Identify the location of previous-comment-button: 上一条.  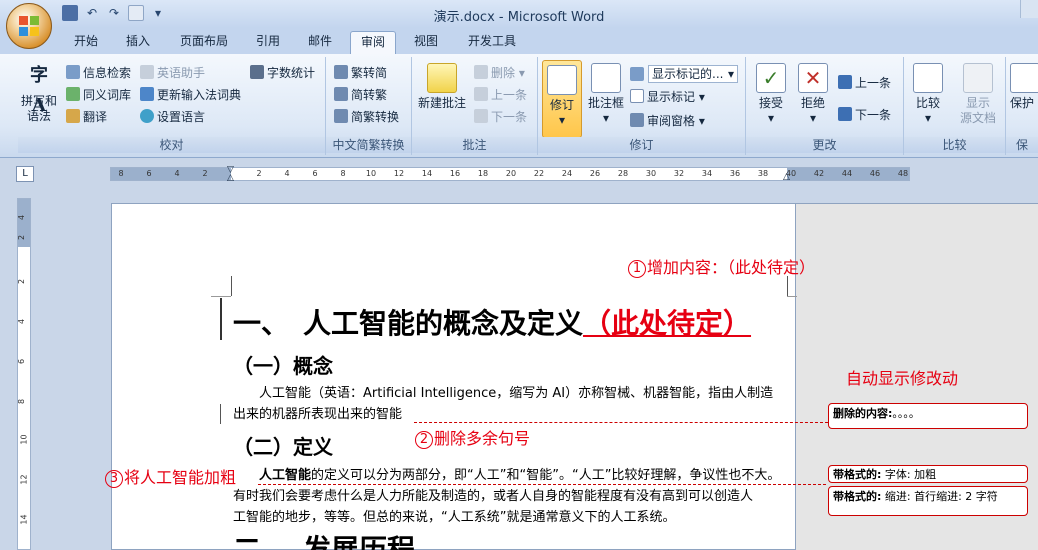
(500, 95).